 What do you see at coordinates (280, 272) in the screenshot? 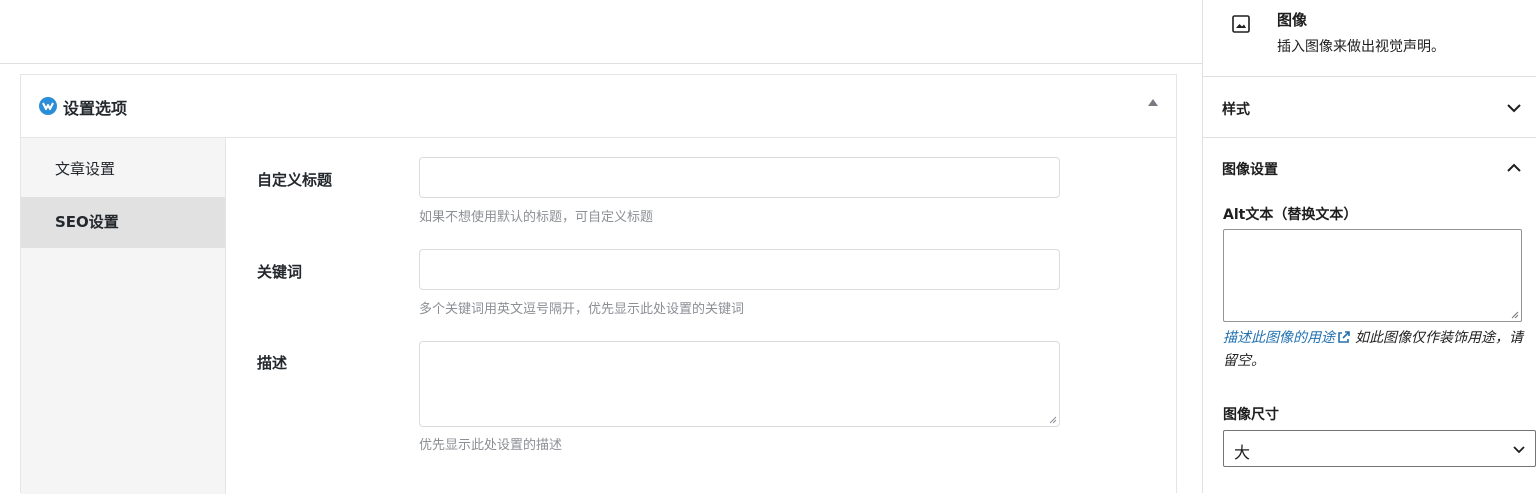
I see `keywords-label: 关键词` at bounding box center [280, 272].